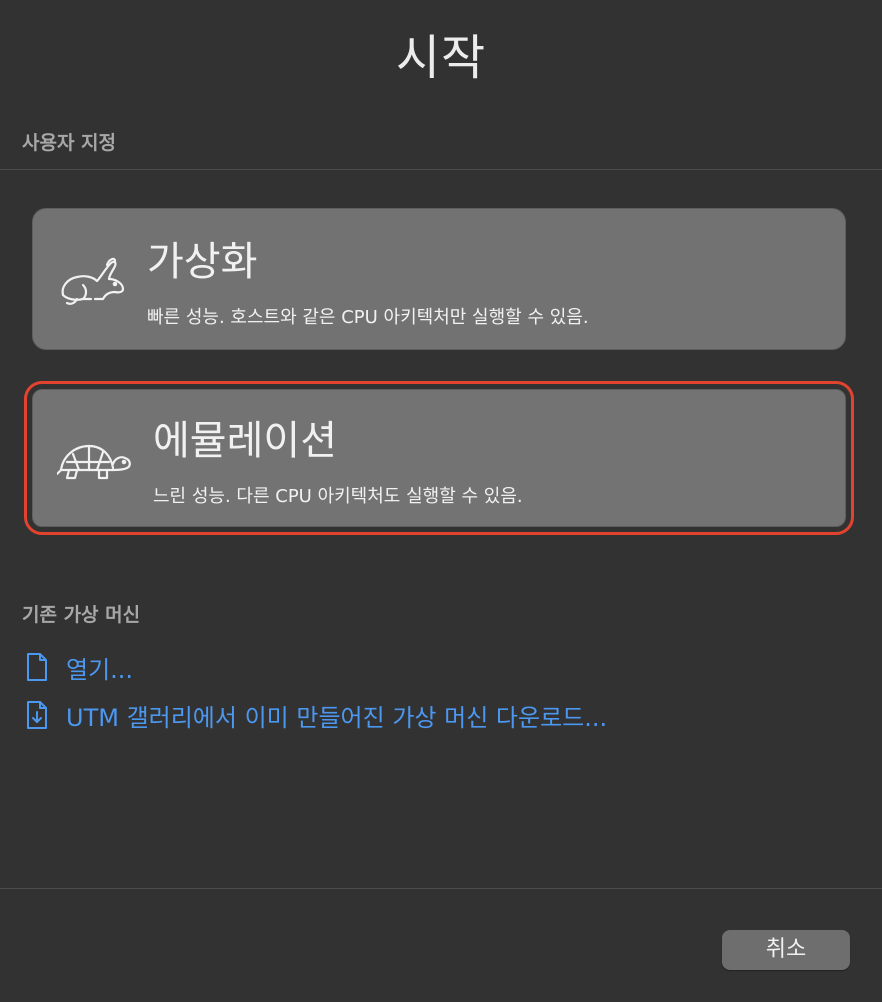 The image size is (882, 1002). Describe the element at coordinates (93, 281) in the screenshot. I see `rabbit-icon` at that location.